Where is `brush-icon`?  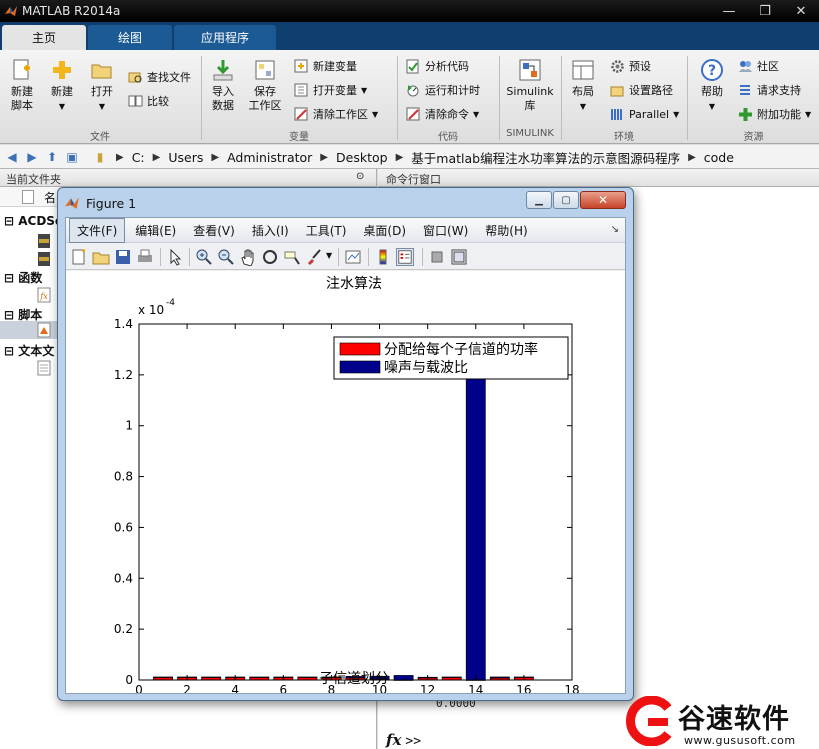
brush-icon is located at coordinates (314, 257).